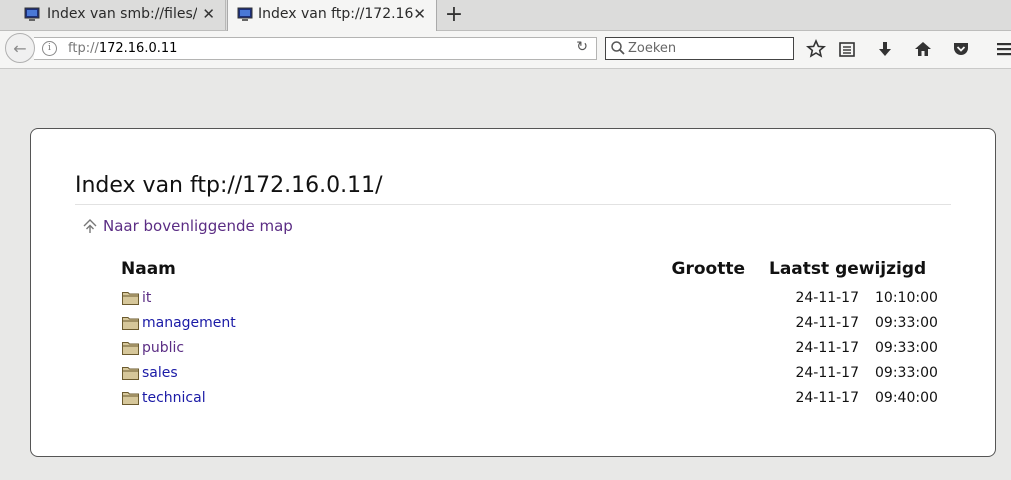  Describe the element at coordinates (708, 48) in the screenshot. I see `search-input` at that location.